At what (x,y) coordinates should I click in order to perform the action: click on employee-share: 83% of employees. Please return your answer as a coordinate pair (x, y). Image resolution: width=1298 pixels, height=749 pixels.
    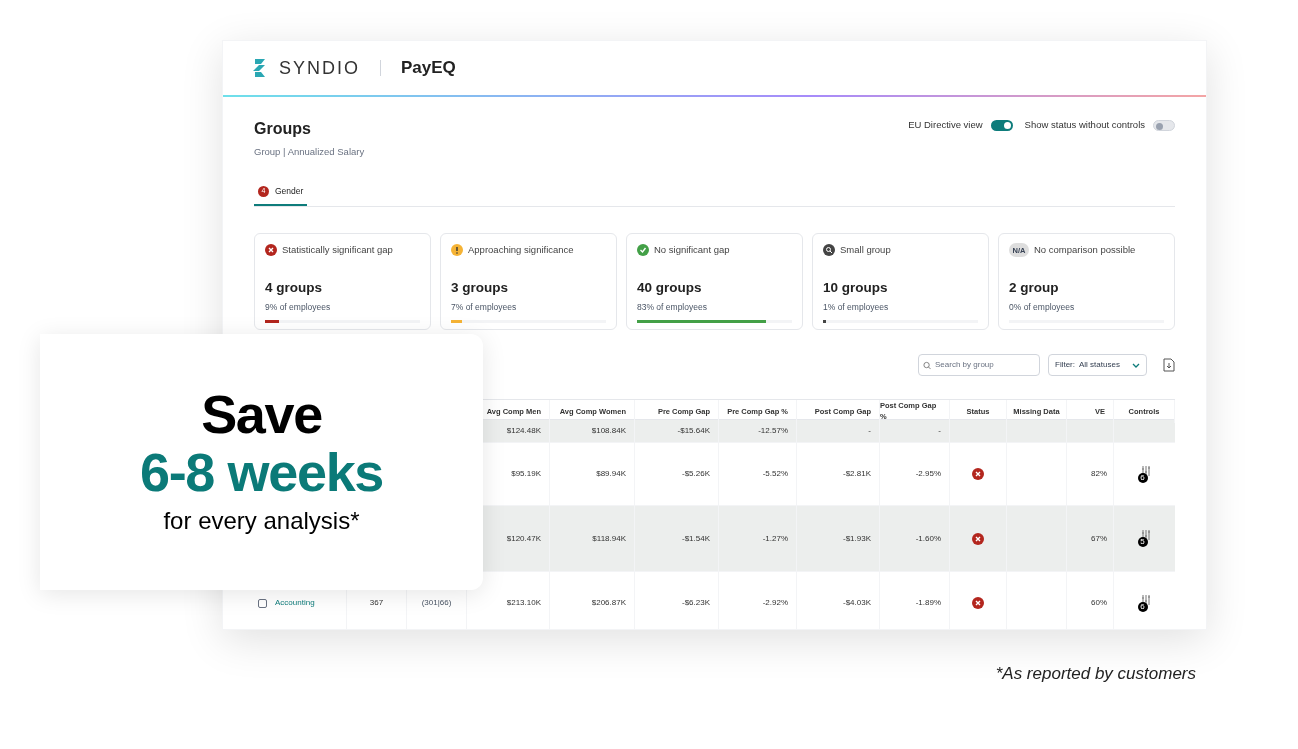
    Looking at the image, I should click on (672, 307).